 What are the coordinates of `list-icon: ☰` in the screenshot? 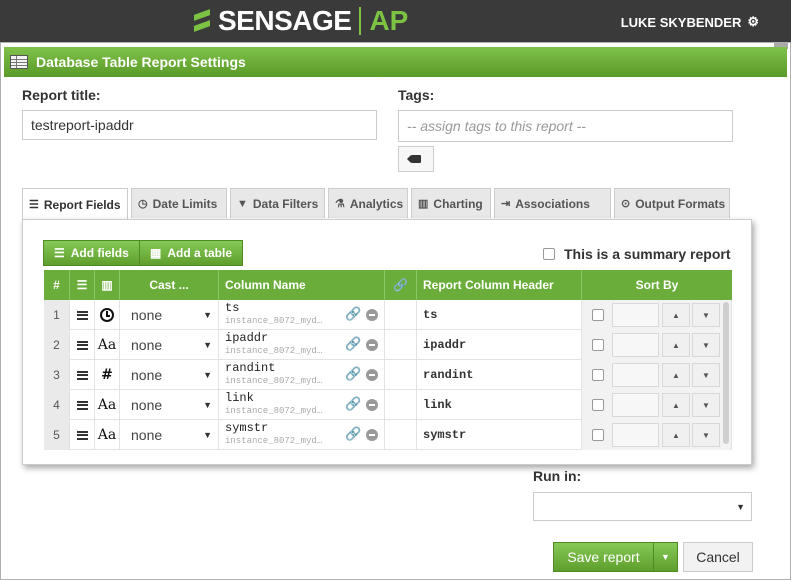 It's located at (34, 205).